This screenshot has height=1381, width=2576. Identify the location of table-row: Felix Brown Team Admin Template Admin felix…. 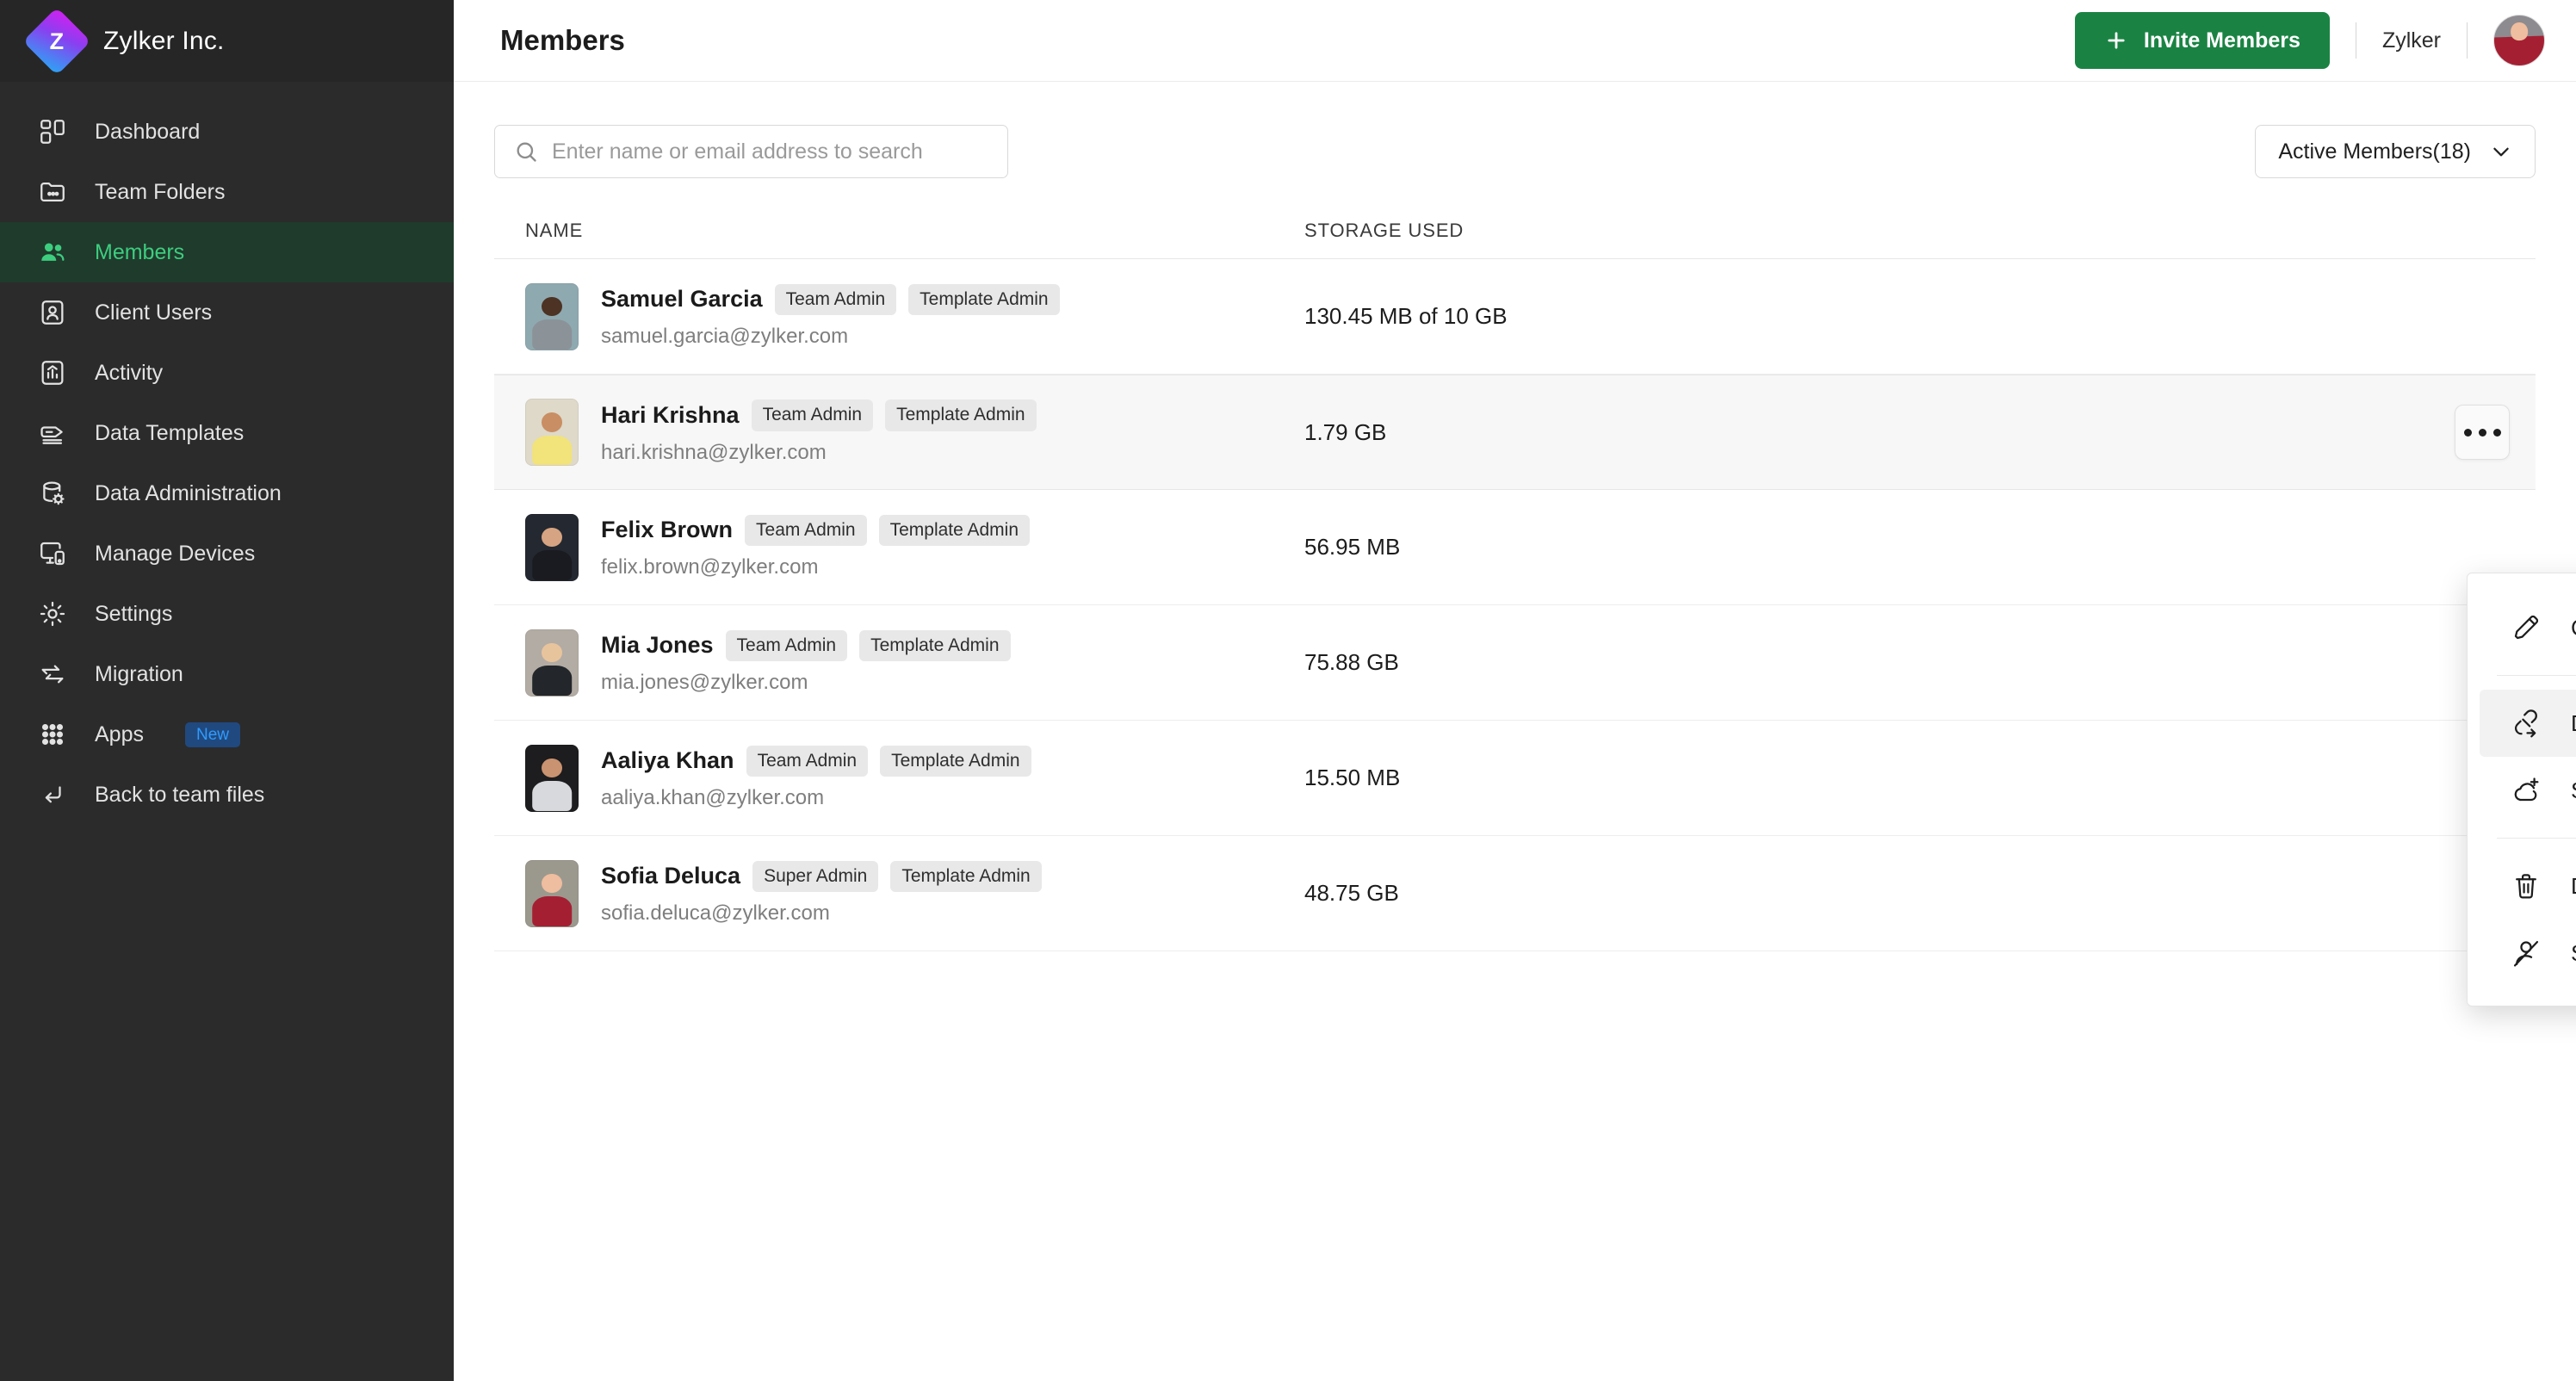
(1515, 547).